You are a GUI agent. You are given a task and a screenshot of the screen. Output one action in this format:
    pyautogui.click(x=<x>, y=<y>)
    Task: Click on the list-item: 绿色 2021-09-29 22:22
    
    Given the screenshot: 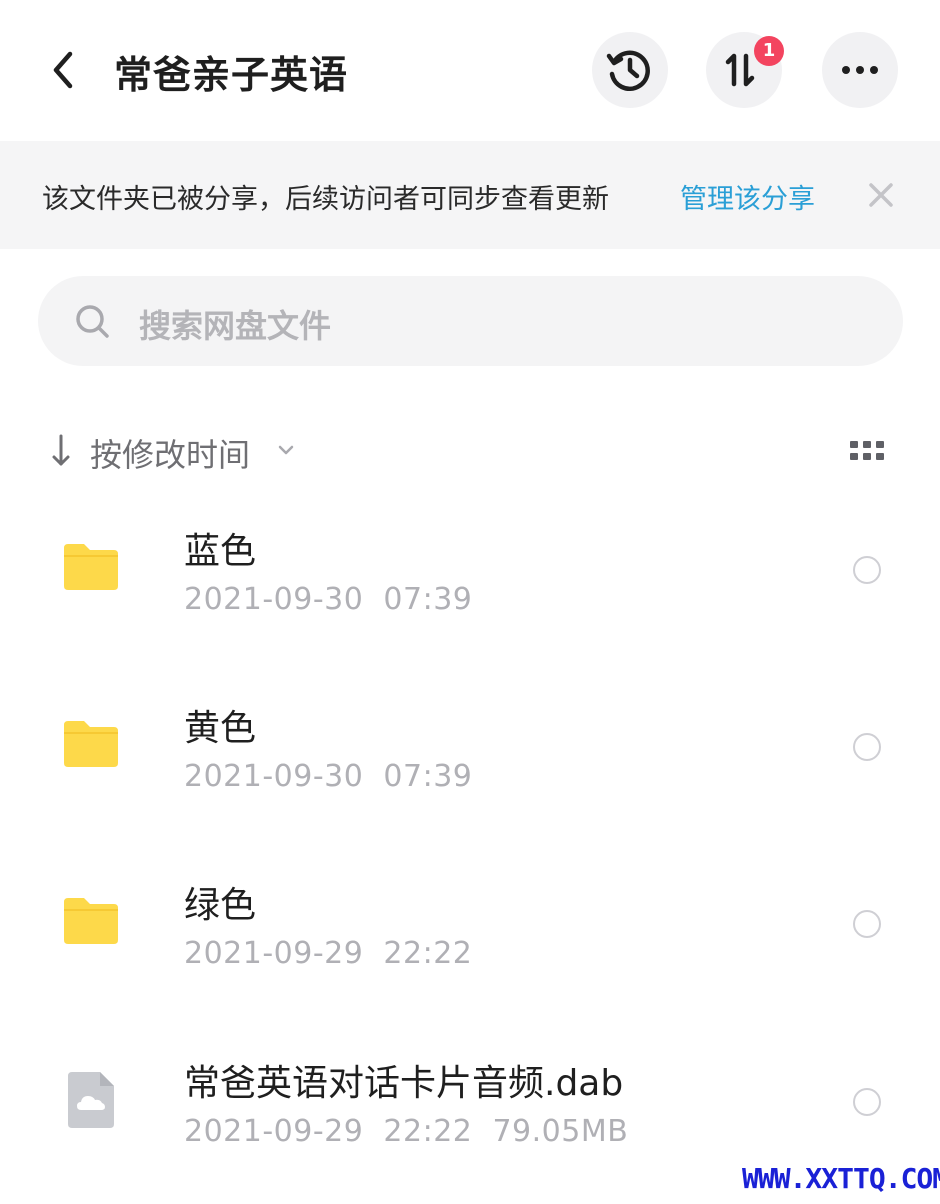 What is the action you would take?
    pyautogui.click(x=470, y=951)
    